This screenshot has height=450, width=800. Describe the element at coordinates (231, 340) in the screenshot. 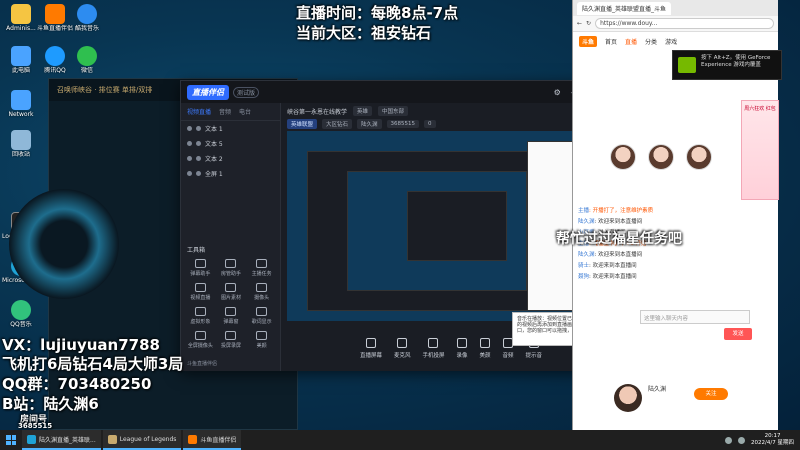

I see `tool-cast: 投屏录屏` at that location.